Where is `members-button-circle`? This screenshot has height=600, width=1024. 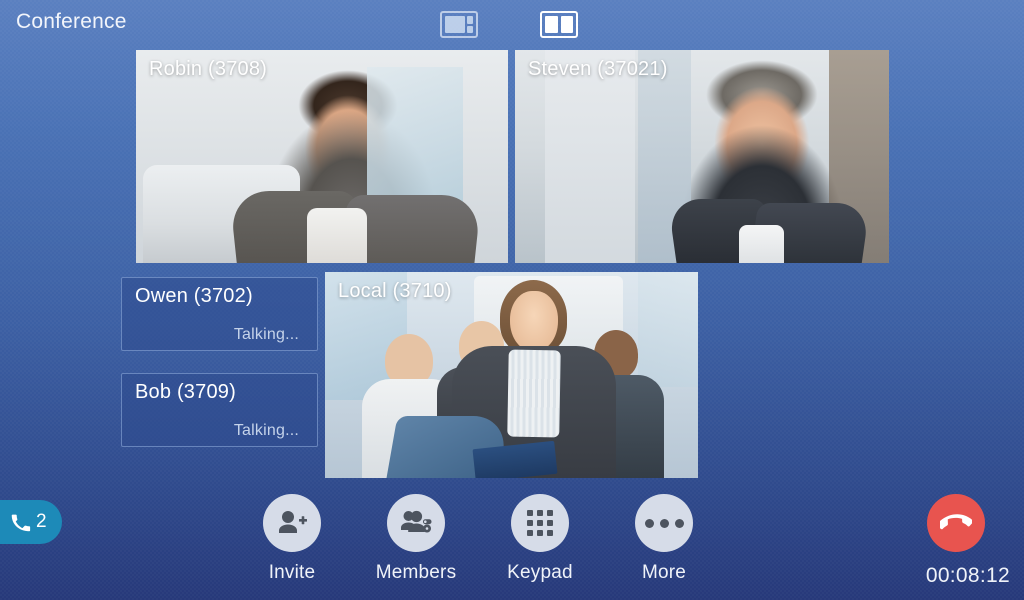
members-button-circle is located at coordinates (416, 523).